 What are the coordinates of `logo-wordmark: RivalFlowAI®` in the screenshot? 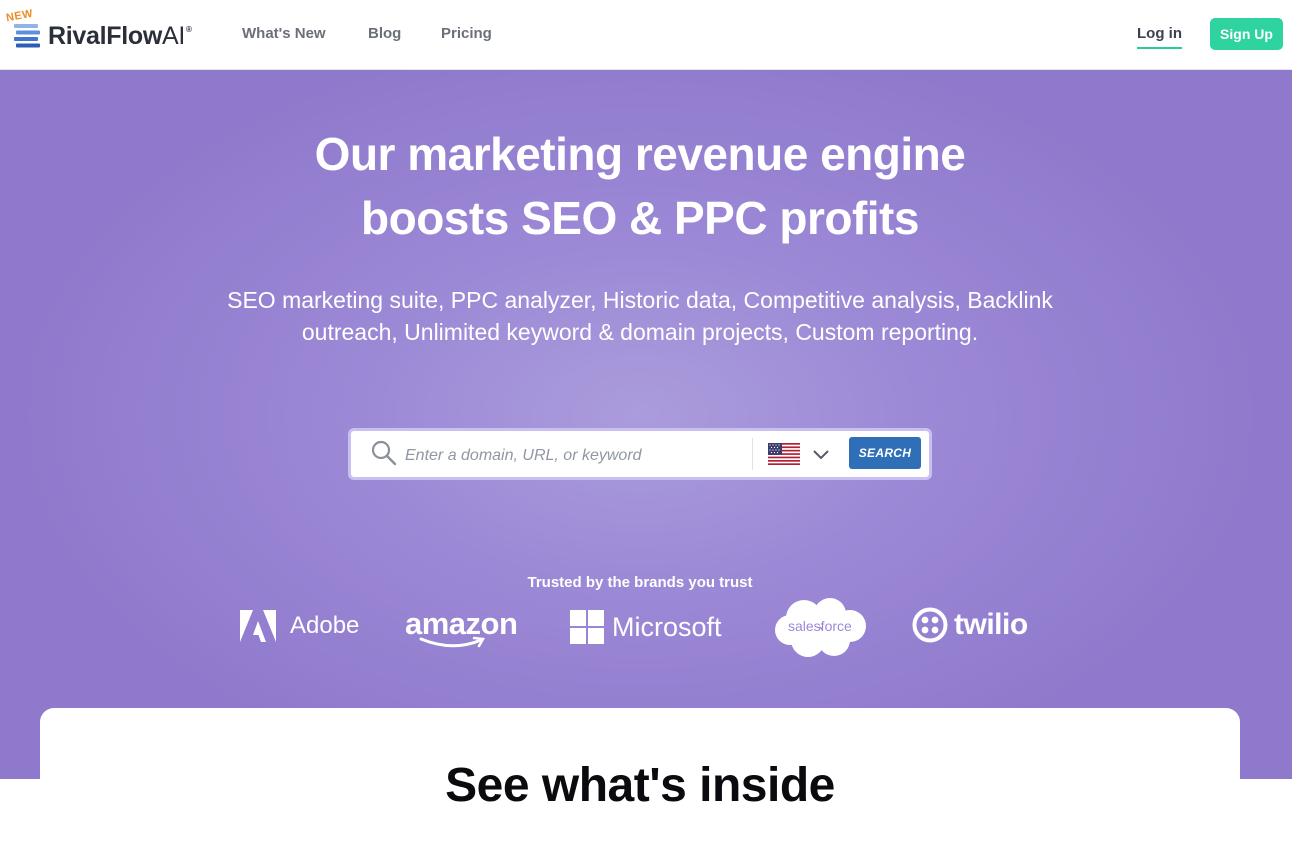 It's located at (120, 36).